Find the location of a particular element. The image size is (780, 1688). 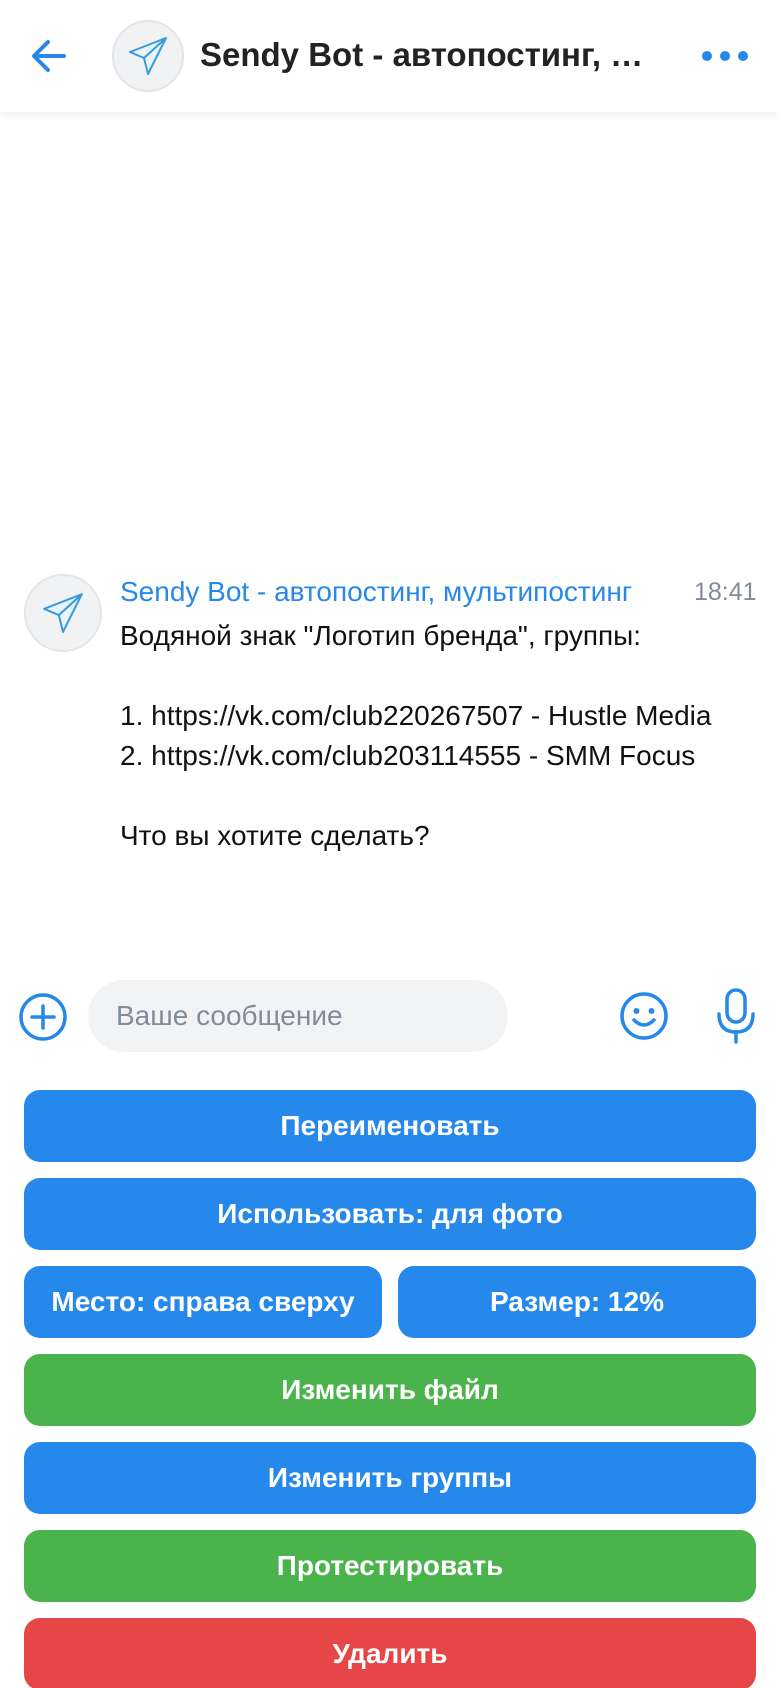

message-sender: Sendy Bot - автопостинг, мультипостинг is located at coordinates (400, 592).